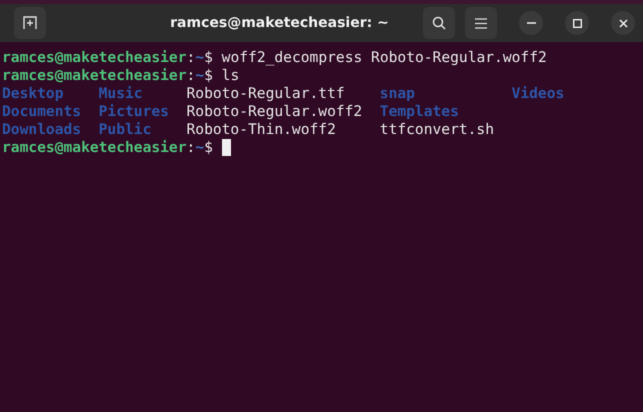  What do you see at coordinates (261, 130) in the screenshot?
I see `file-name: Roboto-Thin.woff2` at bounding box center [261, 130].